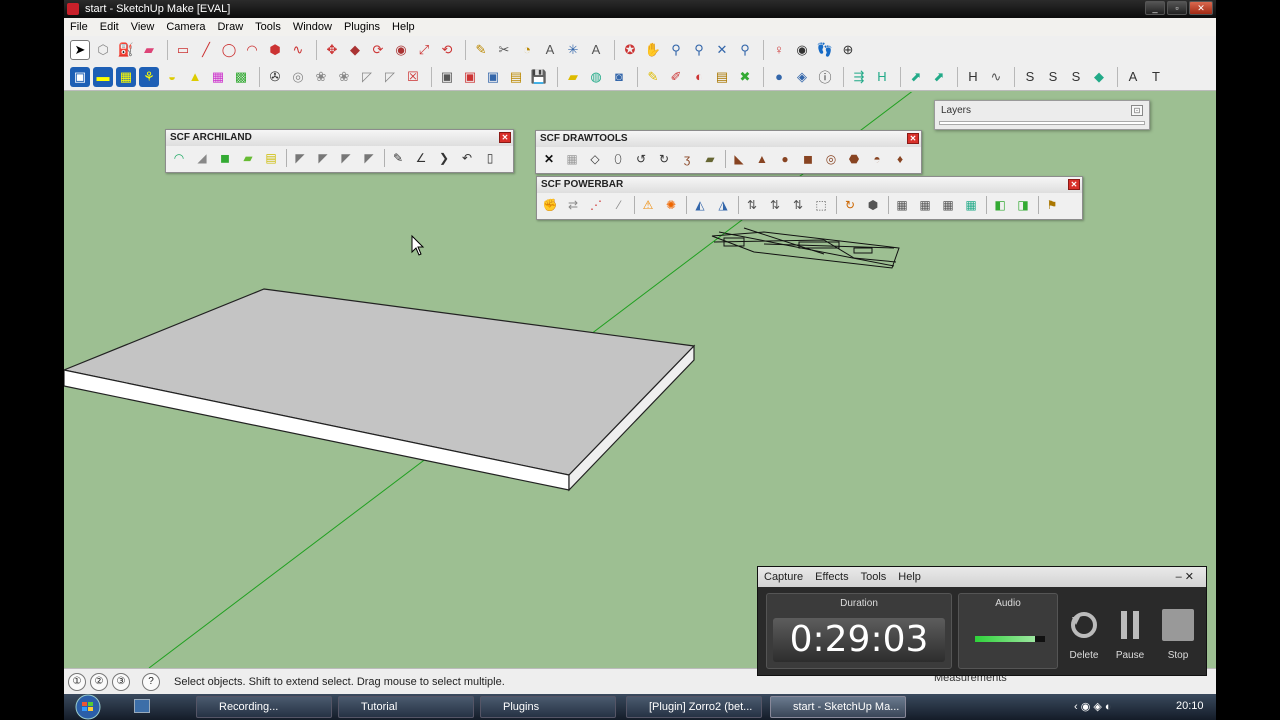  I want to click on archiland-close-button: ✕, so click(505, 137).